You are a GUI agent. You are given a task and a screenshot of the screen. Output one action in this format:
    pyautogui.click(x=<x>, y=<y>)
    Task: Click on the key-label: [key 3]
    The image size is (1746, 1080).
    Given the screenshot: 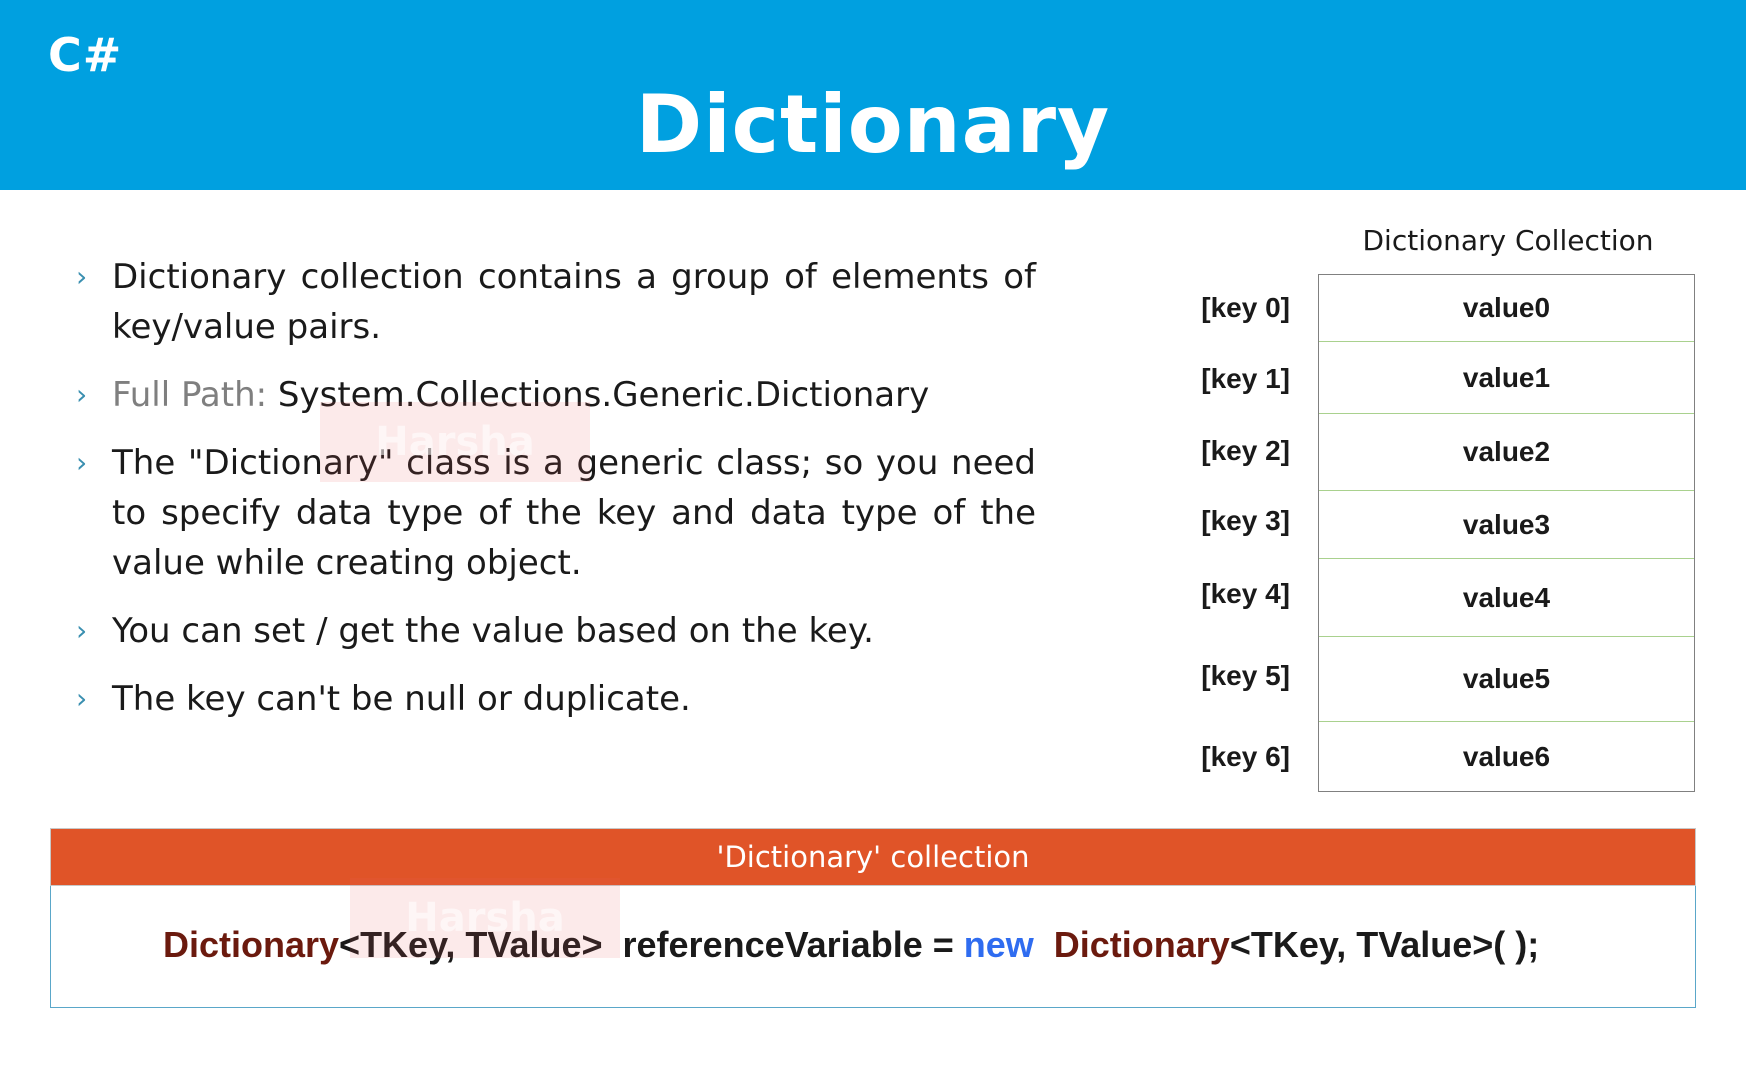 What is the action you would take?
    pyautogui.click(x=1245, y=520)
    